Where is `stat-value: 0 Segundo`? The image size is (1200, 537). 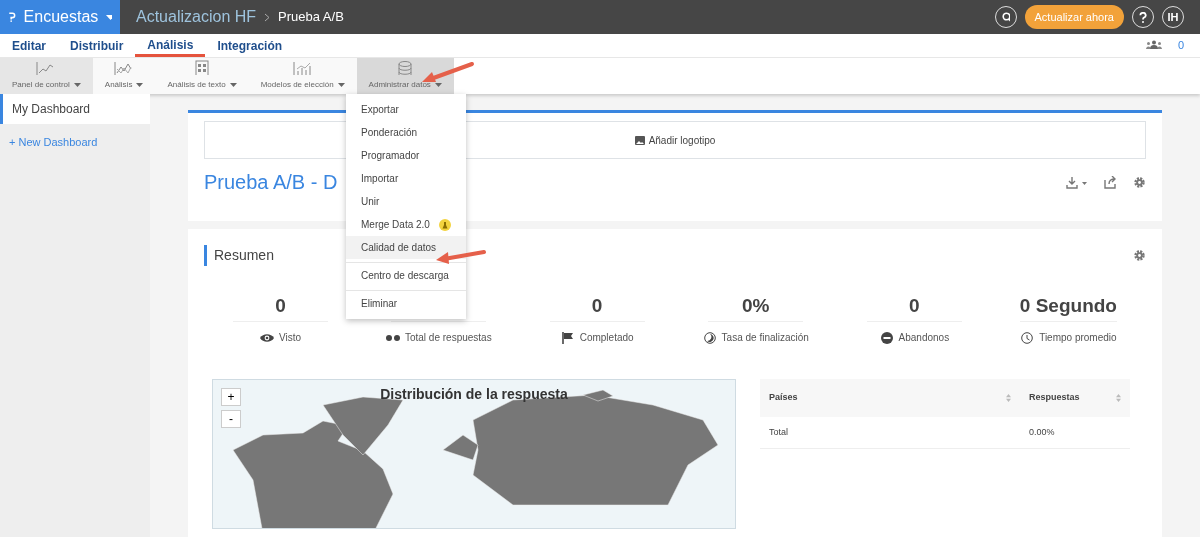
stat-value: 0 Segundo is located at coordinates (1068, 307).